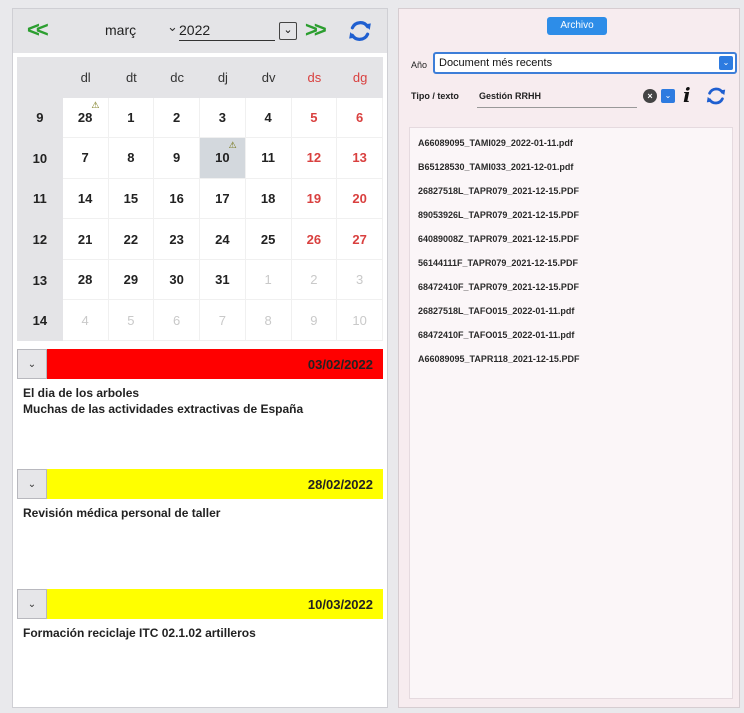 The height and width of the screenshot is (713, 744). I want to click on calendar-day: 25, so click(268, 239).